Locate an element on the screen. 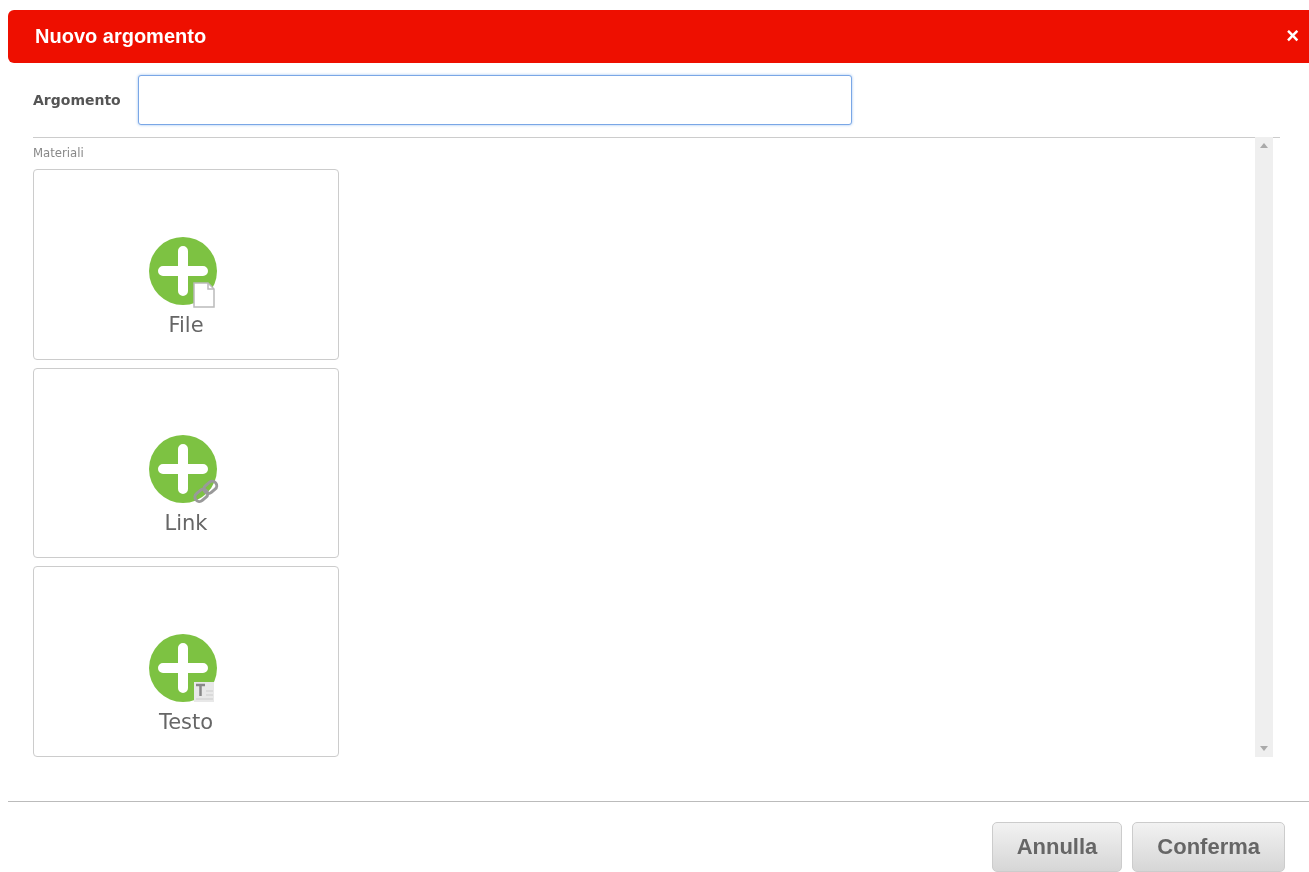 Image resolution: width=1309 pixels, height=872 pixels. section-label: Materiali is located at coordinates (59, 152).